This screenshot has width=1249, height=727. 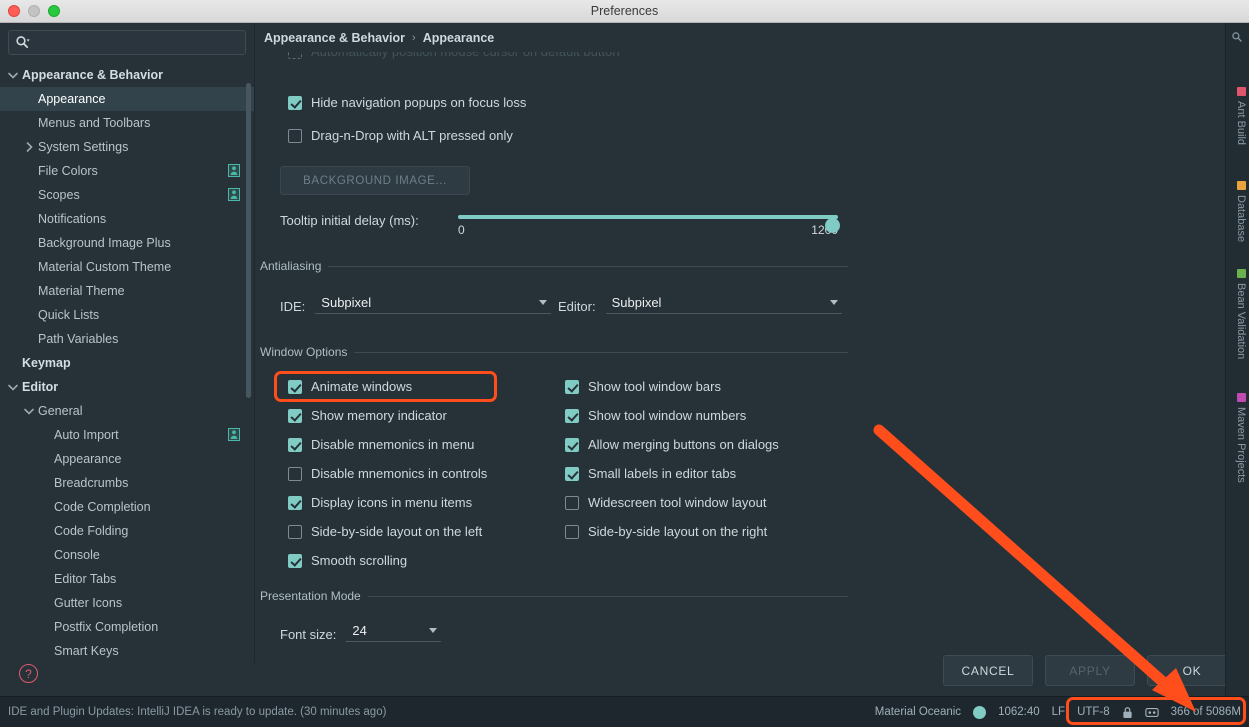 I want to click on sidebar-item-gutter-icons: Gutter Icons, so click(x=127, y=603).